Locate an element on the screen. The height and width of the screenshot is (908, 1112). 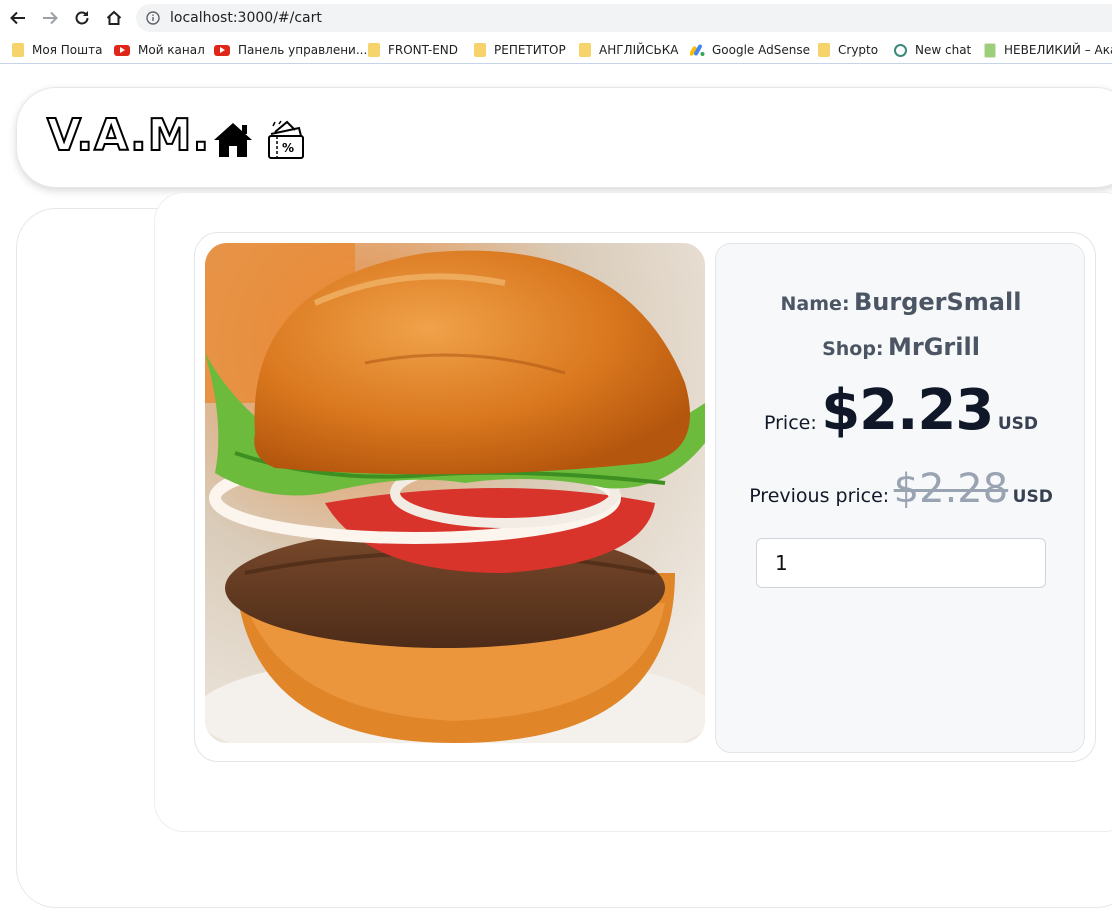
site-logo: V.A.M. is located at coordinates (128, 136).